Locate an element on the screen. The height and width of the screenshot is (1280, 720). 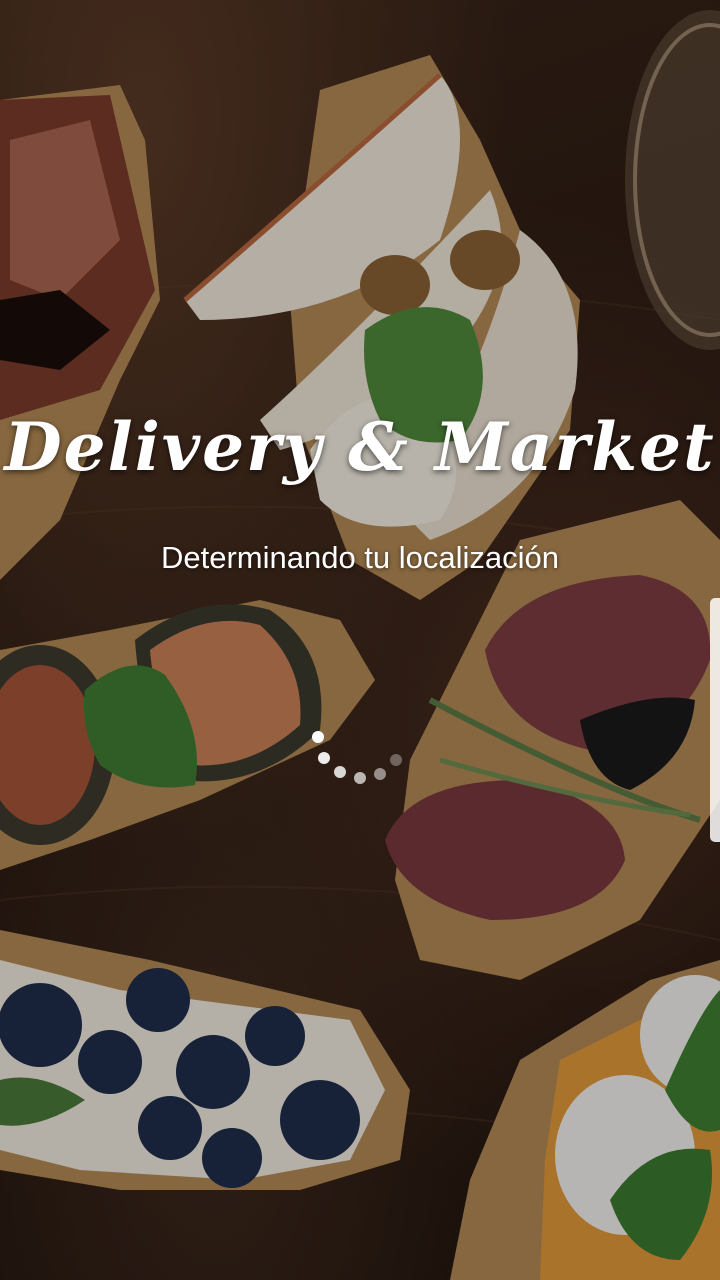
side-scroll-handle is located at coordinates (715, 720).